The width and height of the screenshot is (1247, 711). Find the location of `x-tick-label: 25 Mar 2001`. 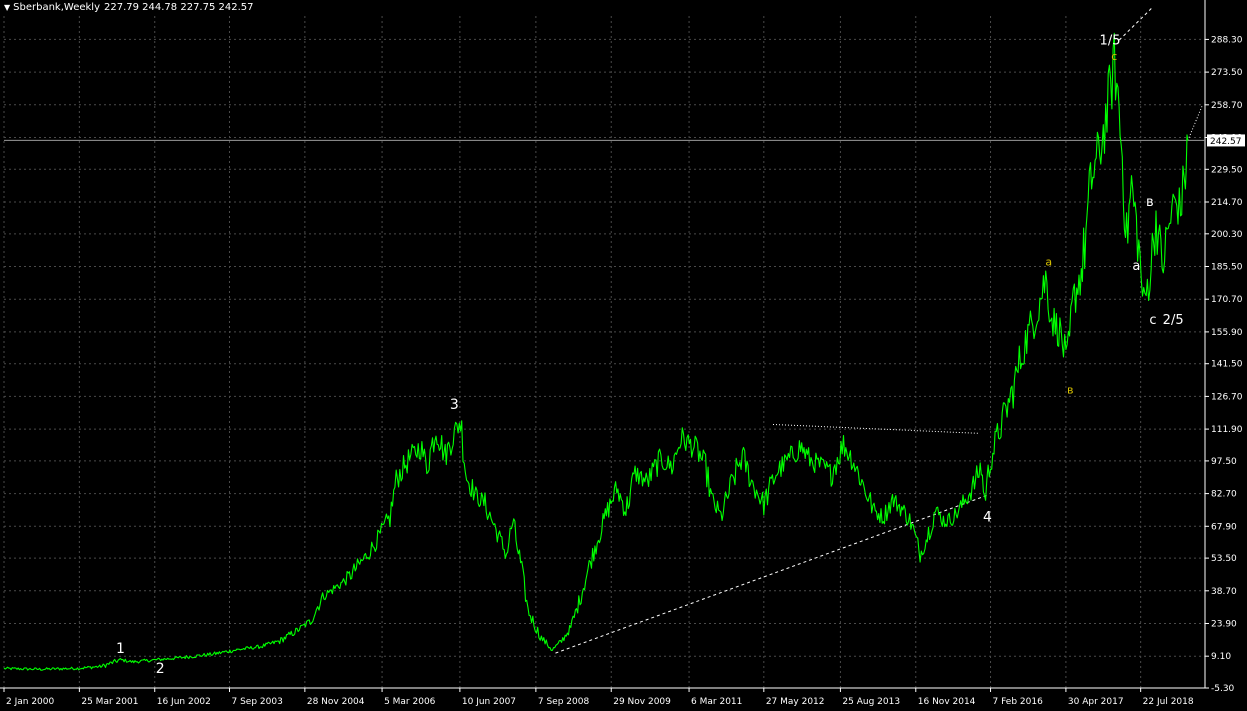

x-tick-label: 25 Mar 2001 is located at coordinates (109, 702).